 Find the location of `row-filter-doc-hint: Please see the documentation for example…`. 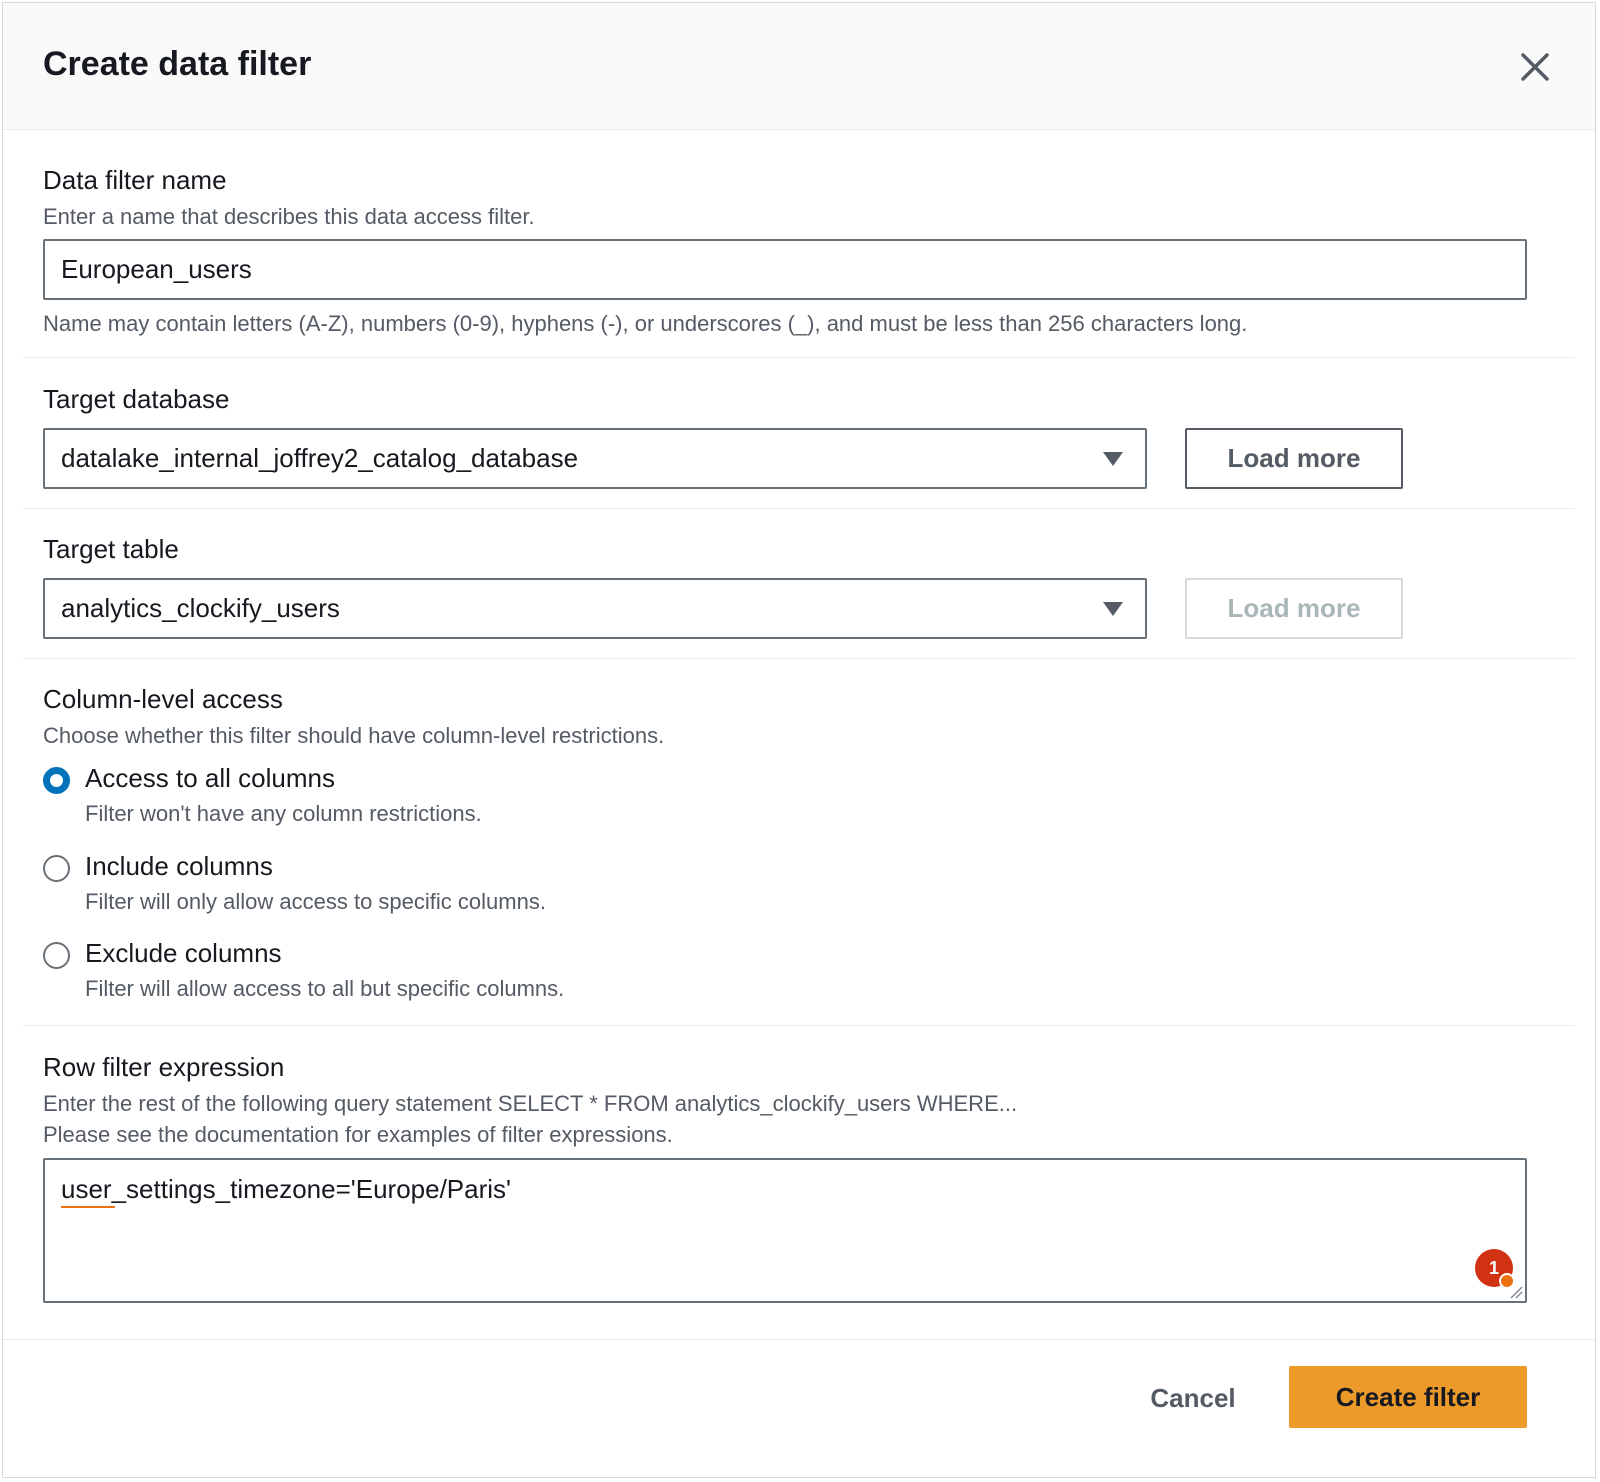

row-filter-doc-hint: Please see the documentation for example… is located at coordinates (358, 1134).